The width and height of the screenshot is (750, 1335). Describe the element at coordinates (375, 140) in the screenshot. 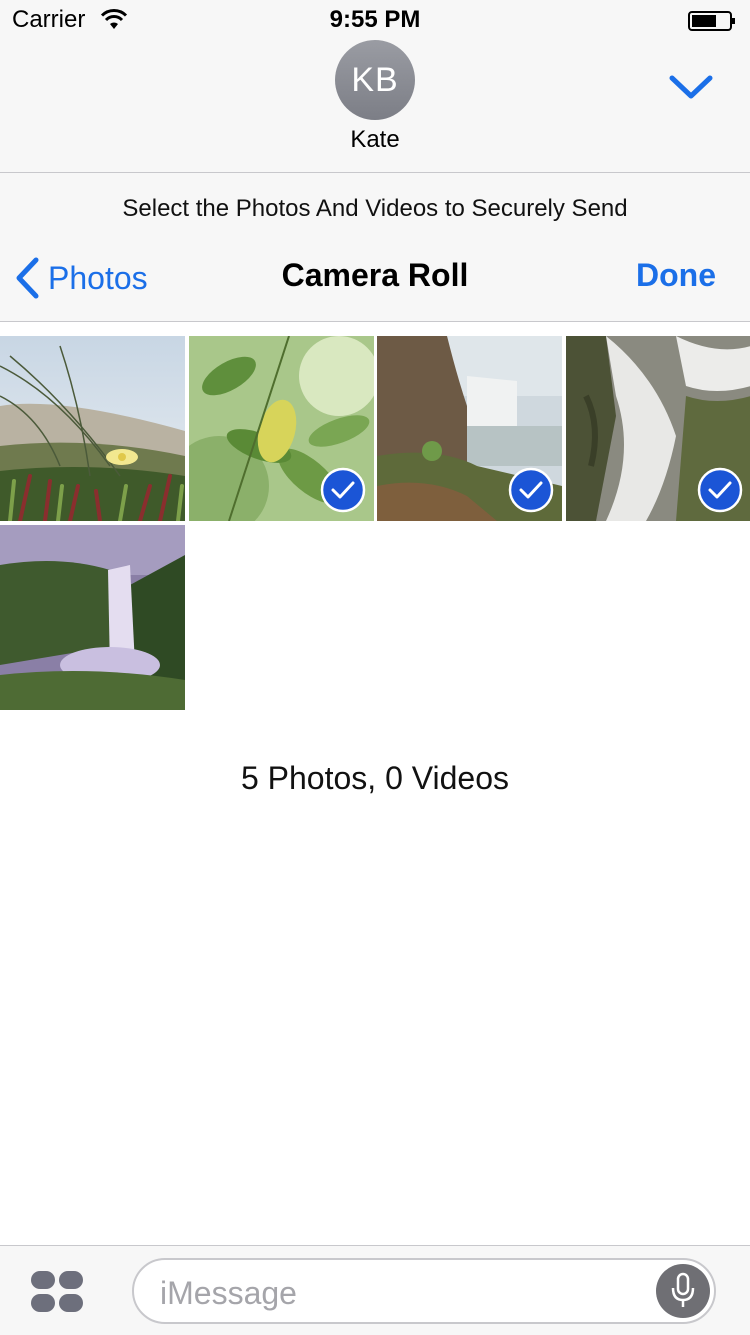

I see `contact-name: Kate` at that location.